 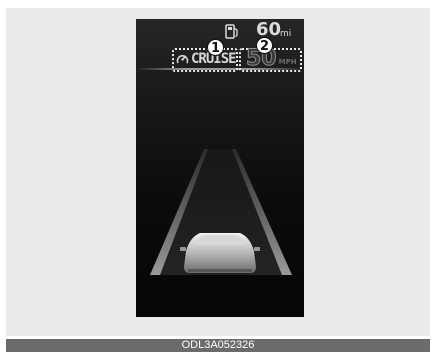 I want to click on range-unit: mi, so click(x=286, y=34).